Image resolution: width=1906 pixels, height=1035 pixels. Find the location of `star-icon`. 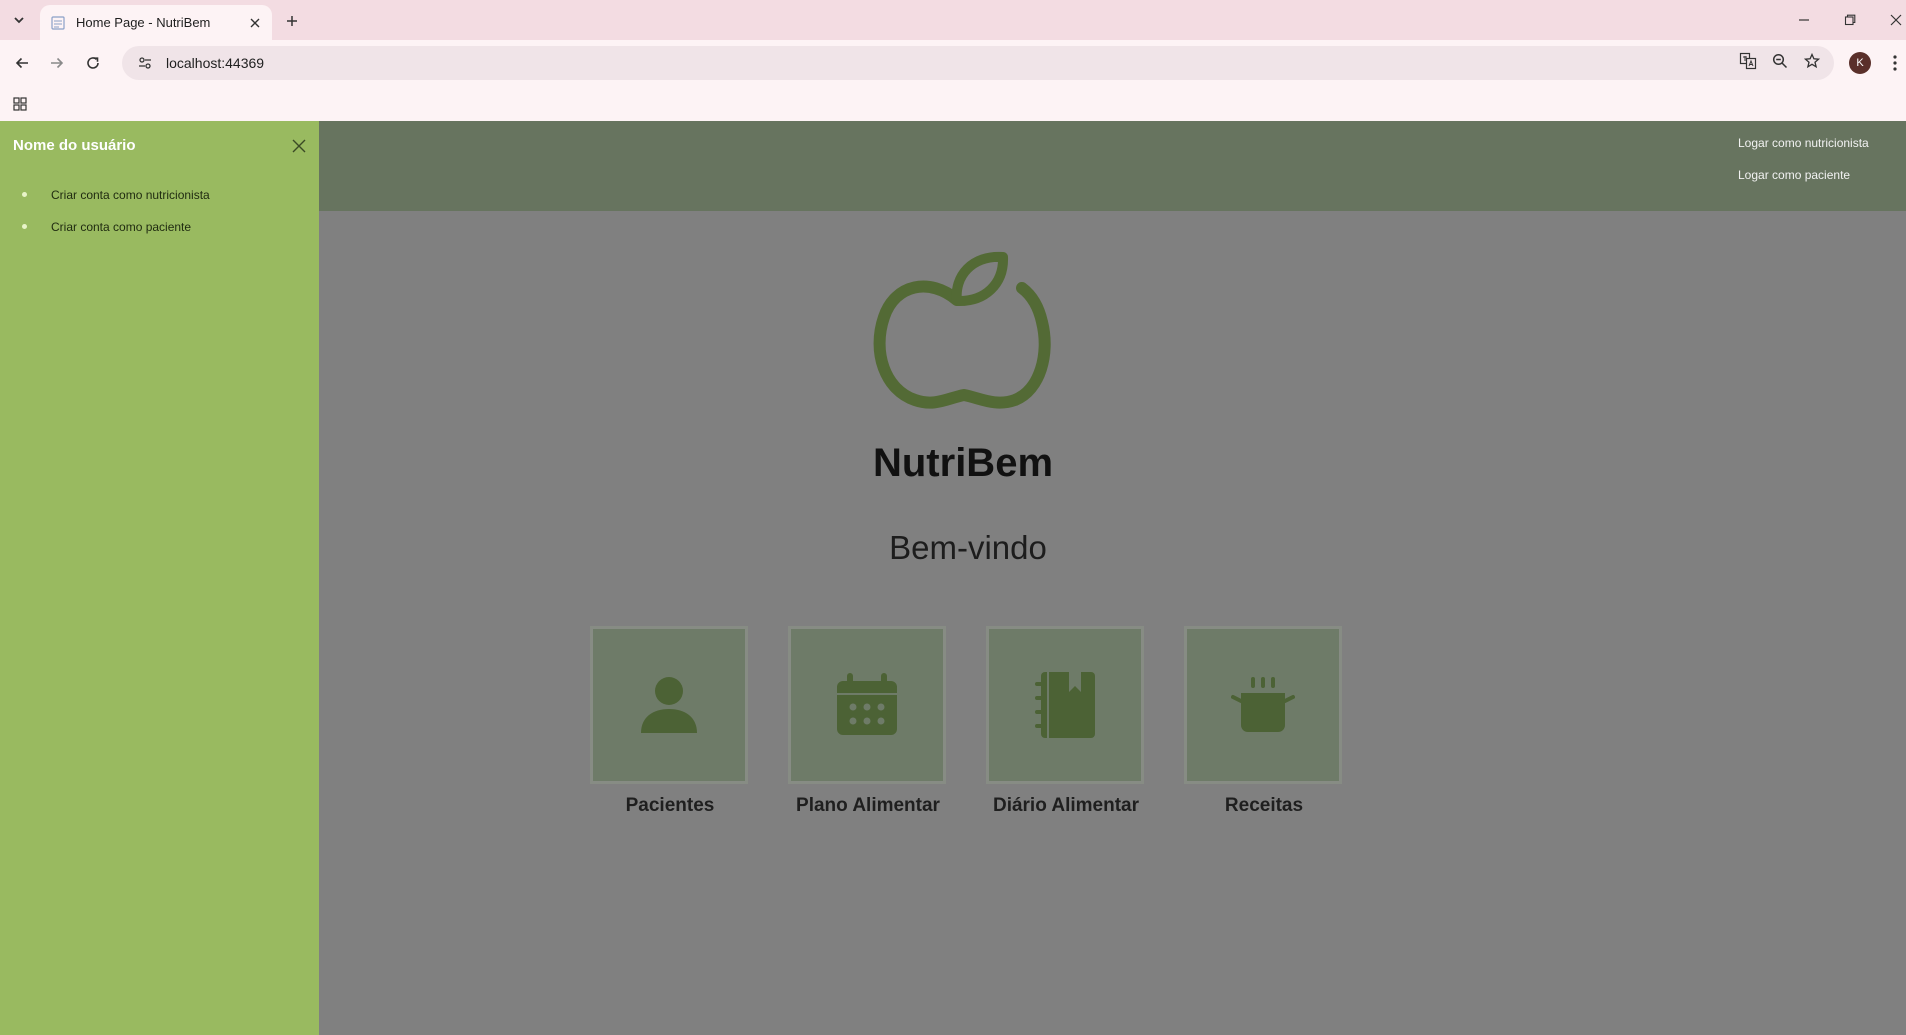

star-icon is located at coordinates (1812, 61).